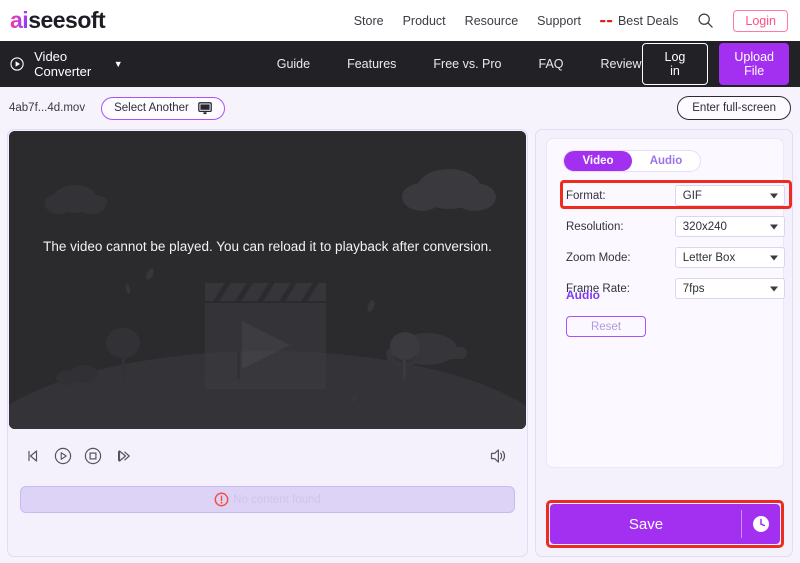 This screenshot has width=800, height=563. What do you see at coordinates (17, 64) in the screenshot?
I see `play-circle-icon` at bounding box center [17, 64].